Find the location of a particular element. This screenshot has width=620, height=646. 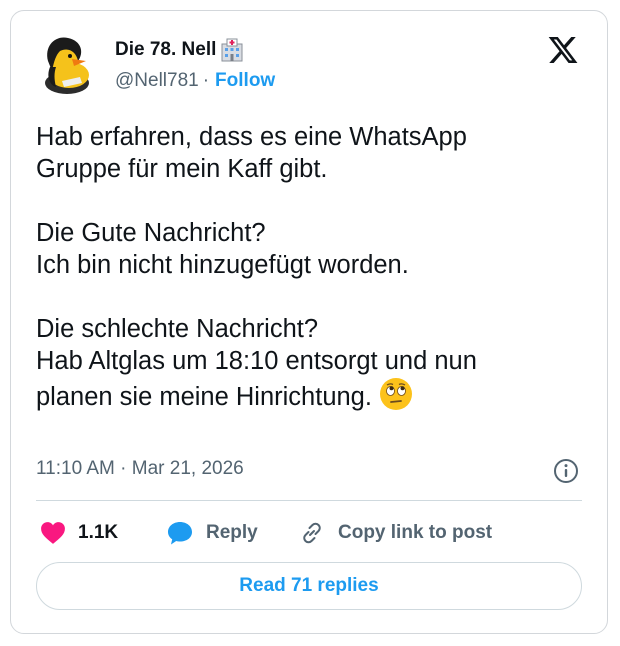

info-icon is located at coordinates (566, 471).